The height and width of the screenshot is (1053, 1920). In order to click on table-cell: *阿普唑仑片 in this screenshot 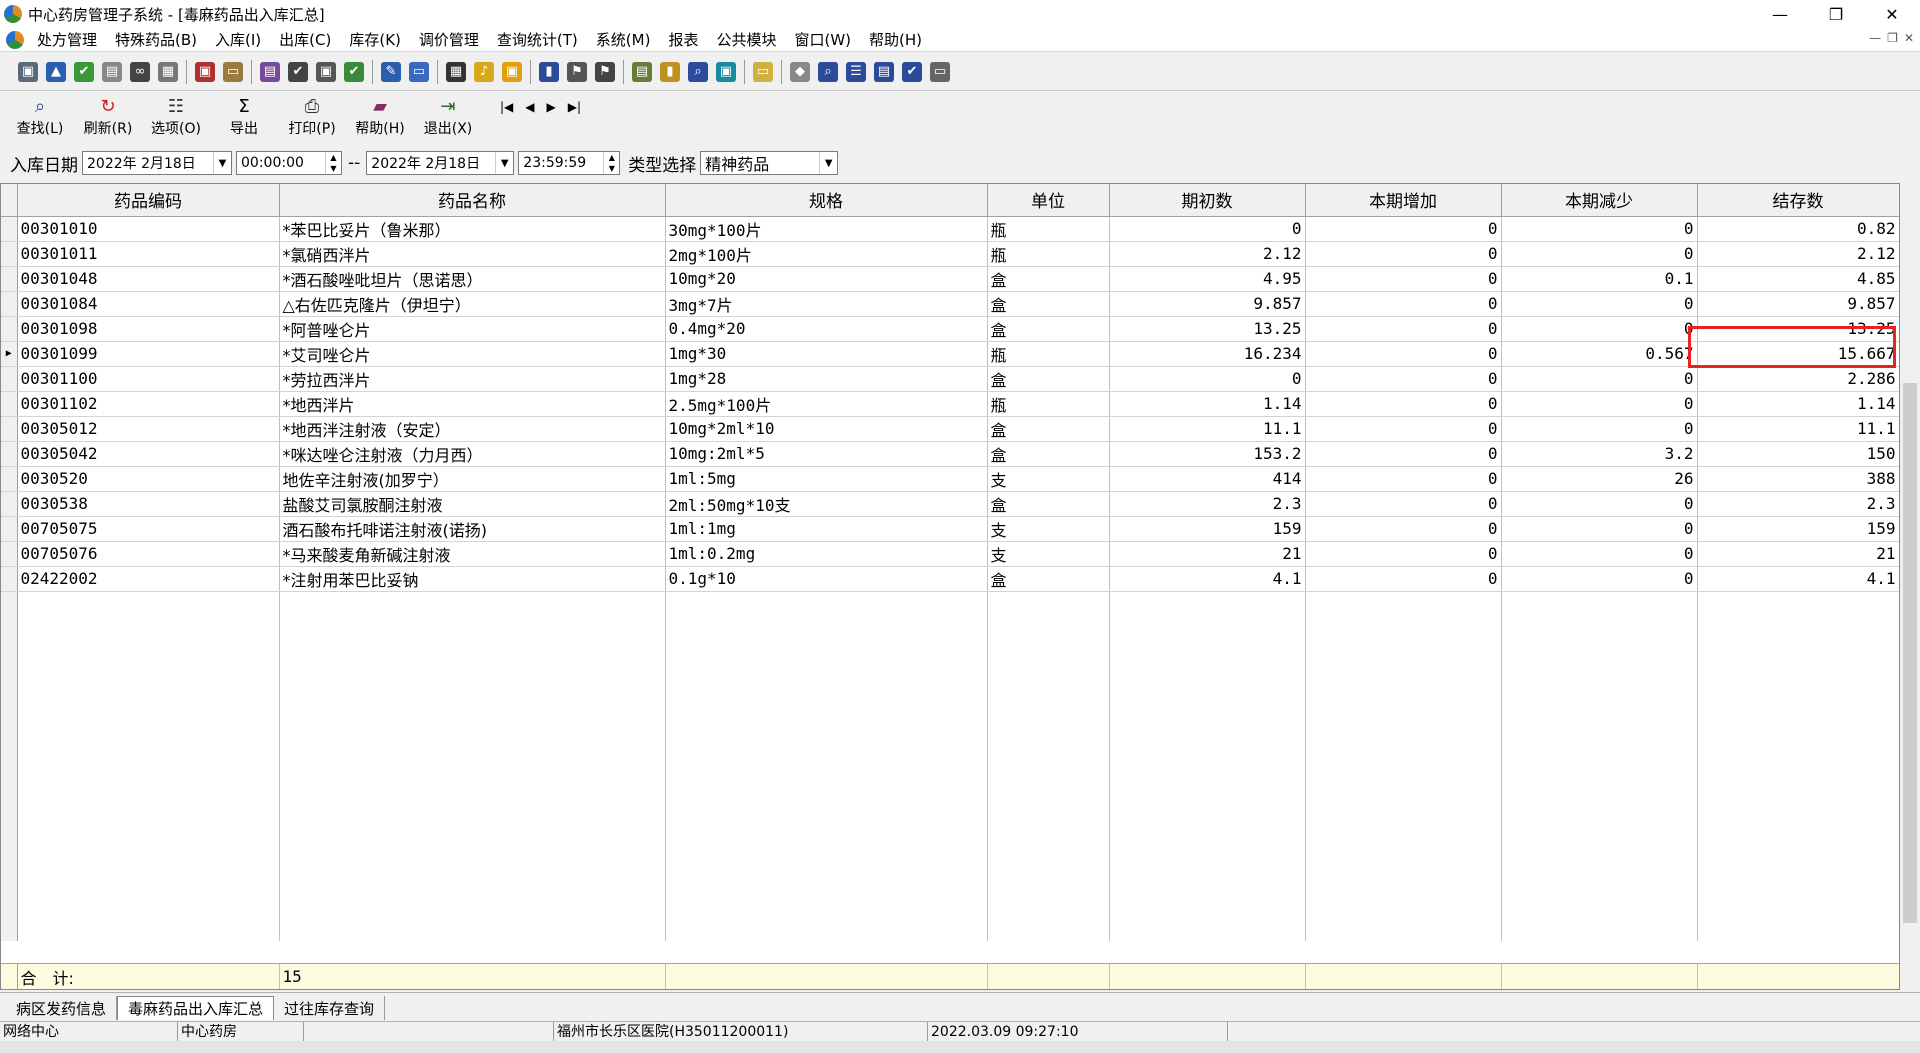, I will do `click(472, 329)`.